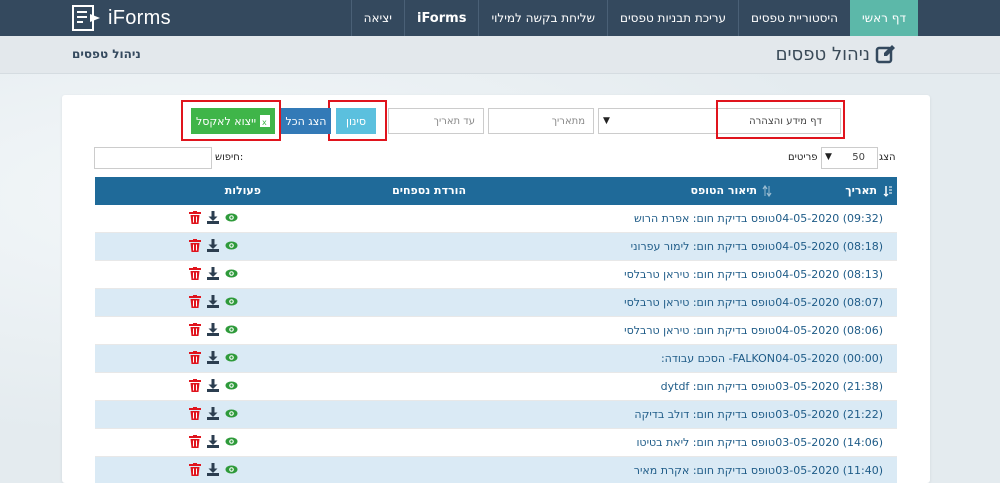  I want to click on page-size-value: 50, so click(858, 157).